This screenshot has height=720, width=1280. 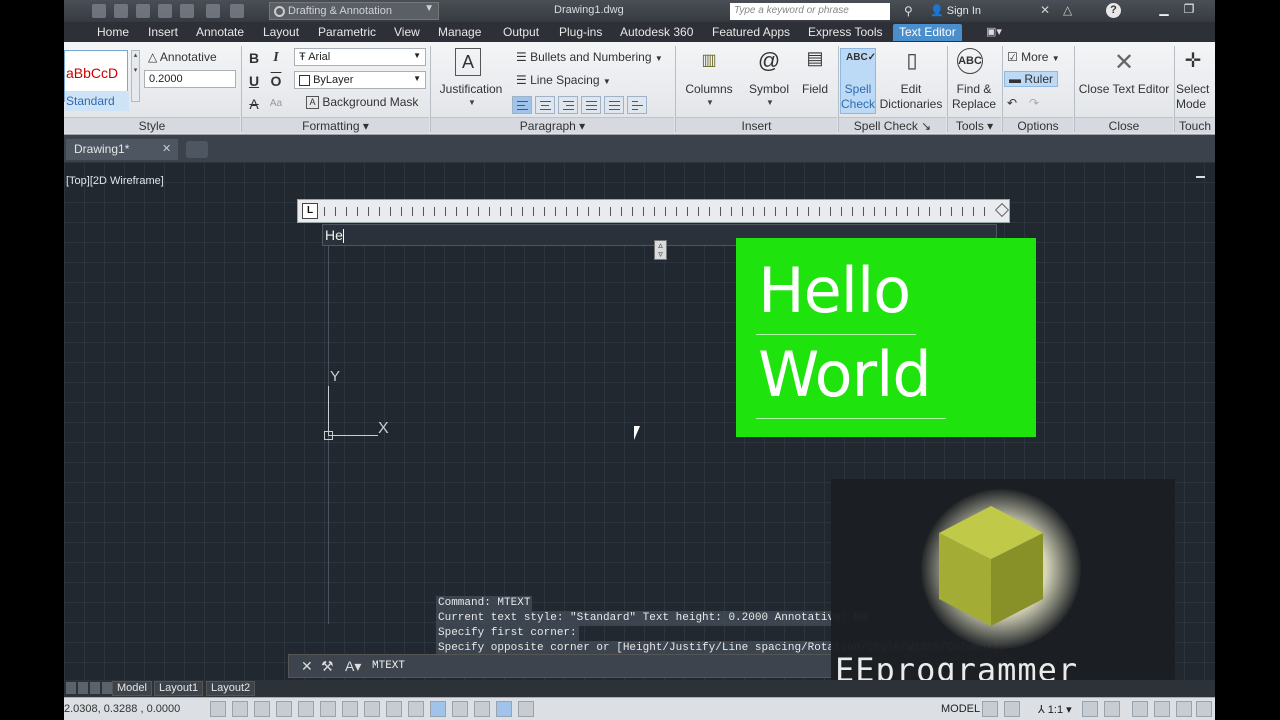 I want to click on camera-icon: ▣▾, so click(x=994, y=31).